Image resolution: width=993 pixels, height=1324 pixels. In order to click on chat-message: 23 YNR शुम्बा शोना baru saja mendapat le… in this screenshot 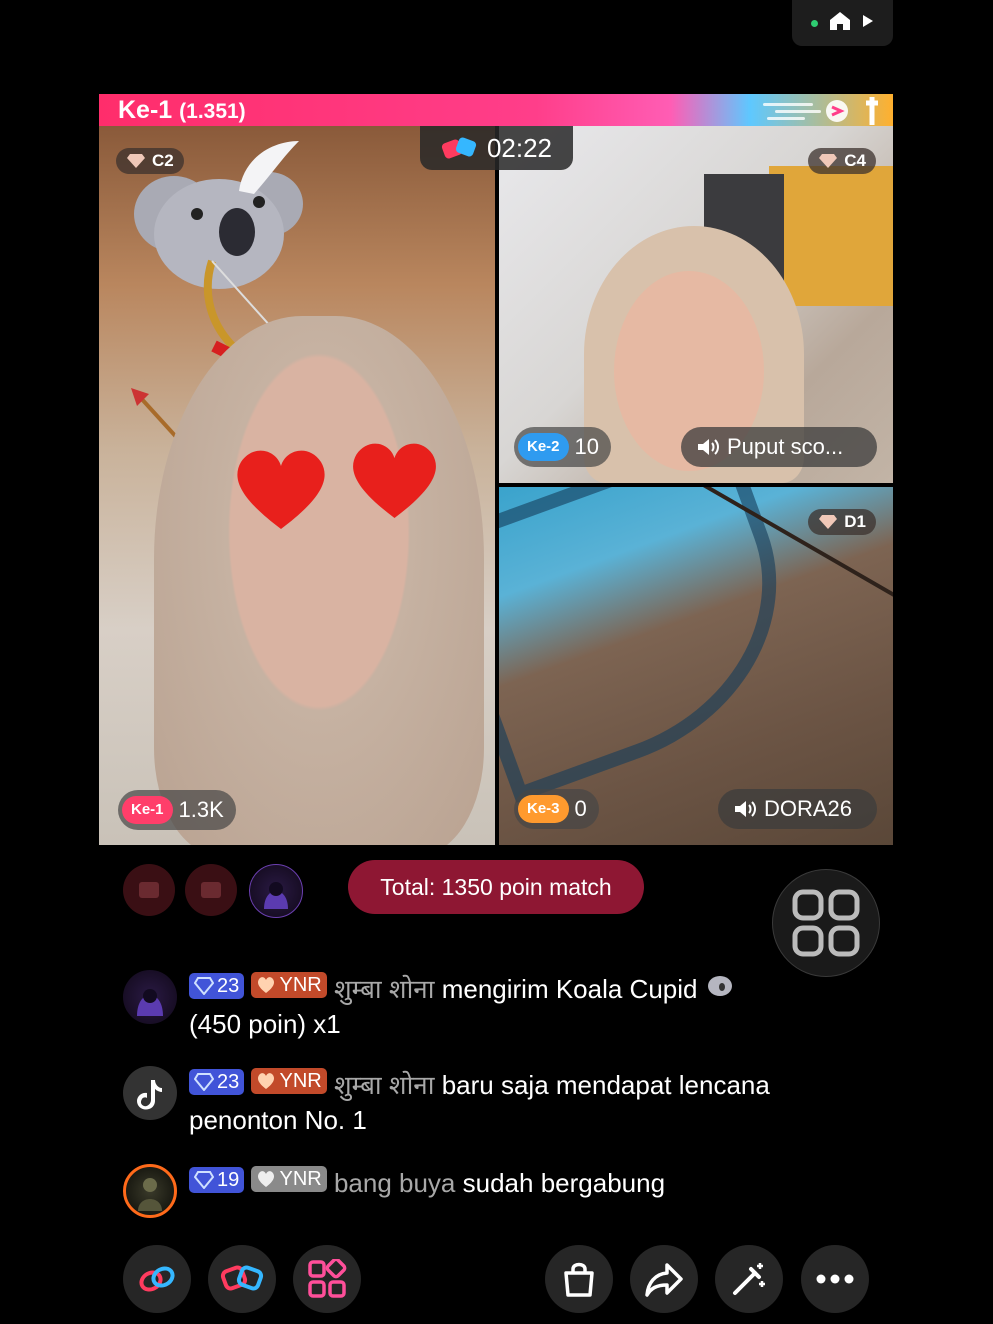, I will do `click(488, 1106)`.